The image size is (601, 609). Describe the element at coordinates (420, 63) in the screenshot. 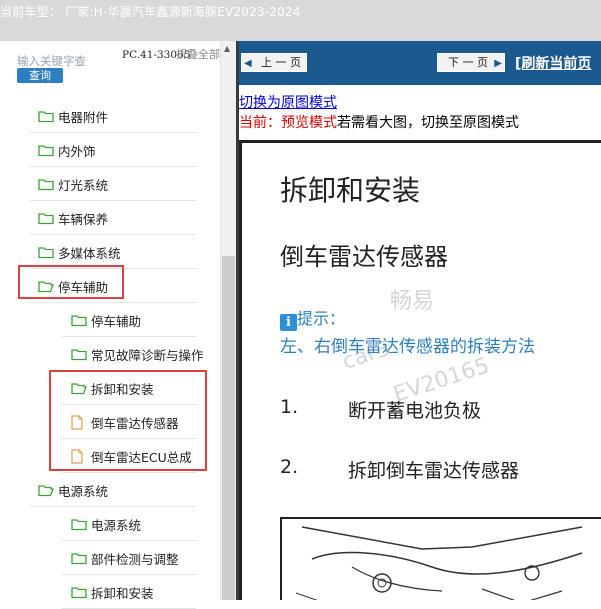

I see `page-nav-bar: ◀ 上 一 页 下 一 页 ▶ [刷新当前页` at that location.